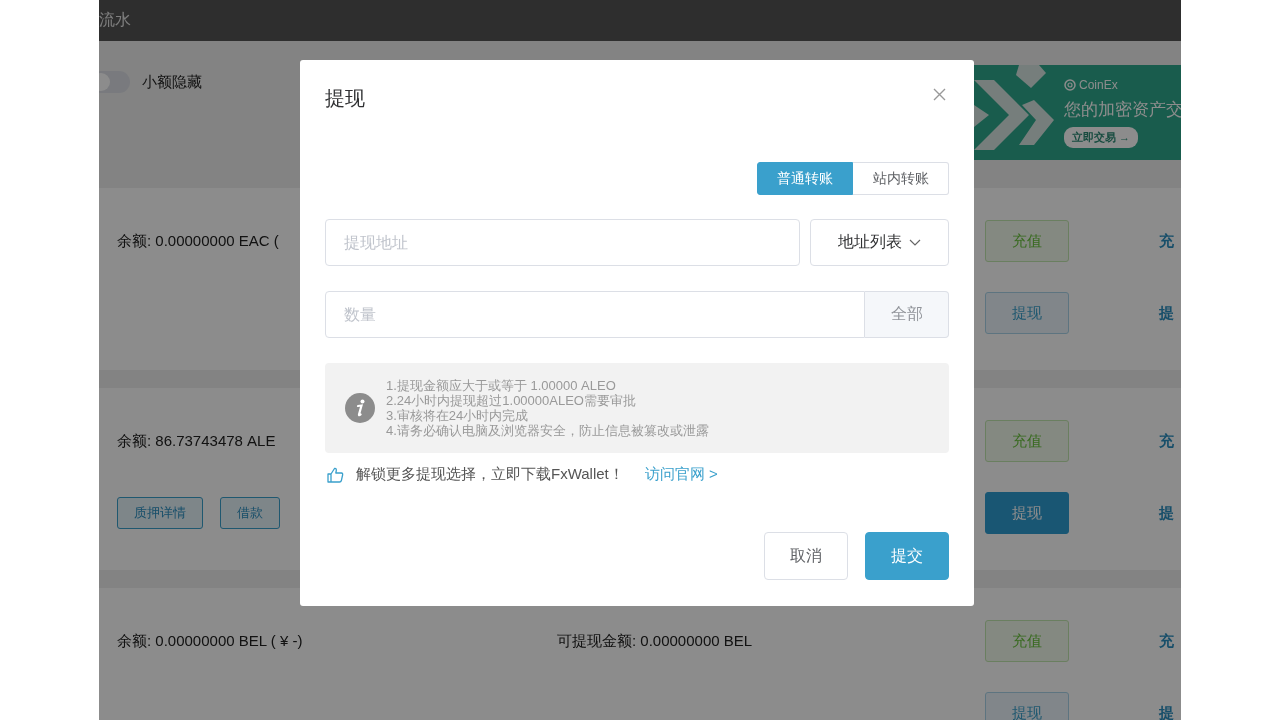 The image size is (1280, 720). What do you see at coordinates (198, 241) in the screenshot?
I see `balance-text: 余额: 0.00000000 EAC (` at bounding box center [198, 241].